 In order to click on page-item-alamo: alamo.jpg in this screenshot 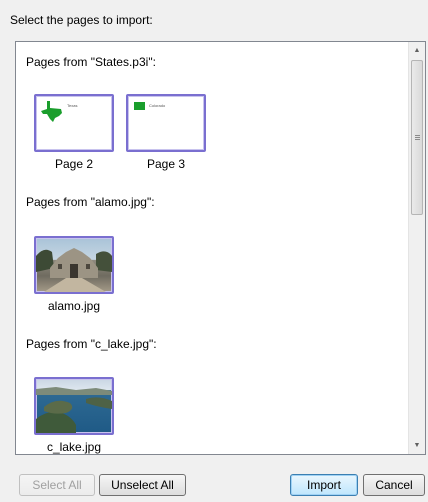, I will do `click(74, 274)`.